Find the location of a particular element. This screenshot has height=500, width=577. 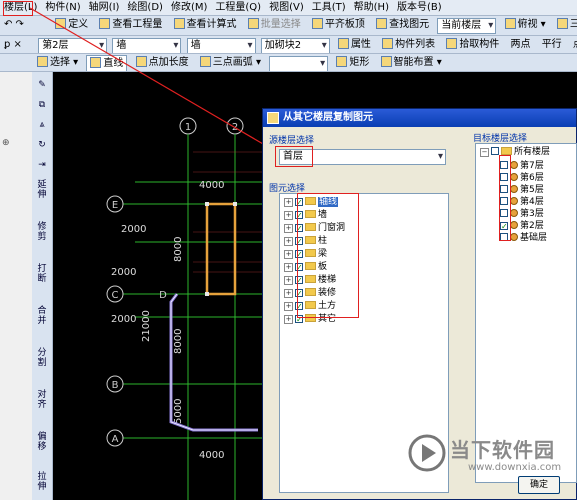

3d-view-button: 三维 is located at coordinates (565, 25).